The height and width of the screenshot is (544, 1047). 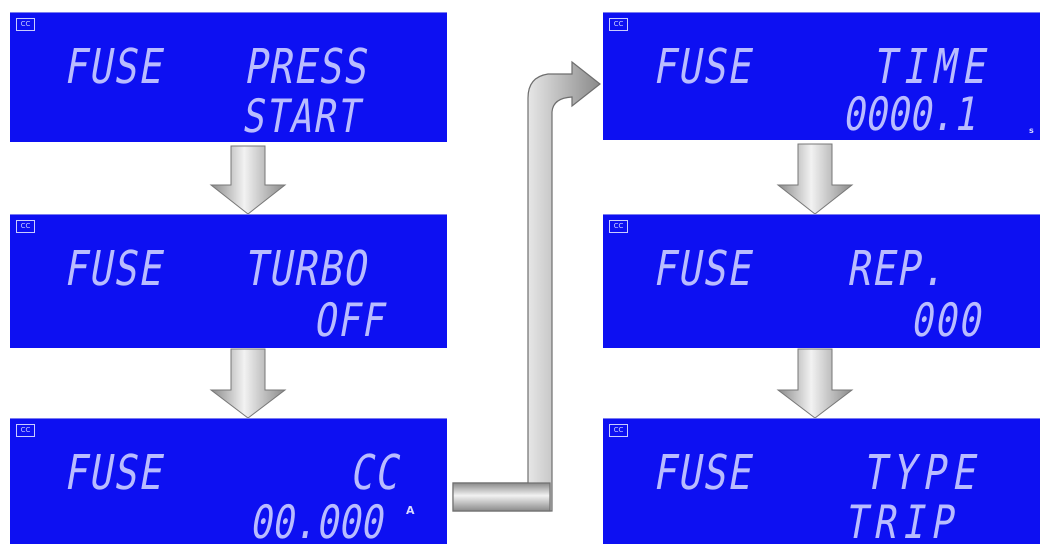 What do you see at coordinates (821, 281) in the screenshot?
I see `lcd-panel-rep: CC FUSE REP. 000` at bounding box center [821, 281].